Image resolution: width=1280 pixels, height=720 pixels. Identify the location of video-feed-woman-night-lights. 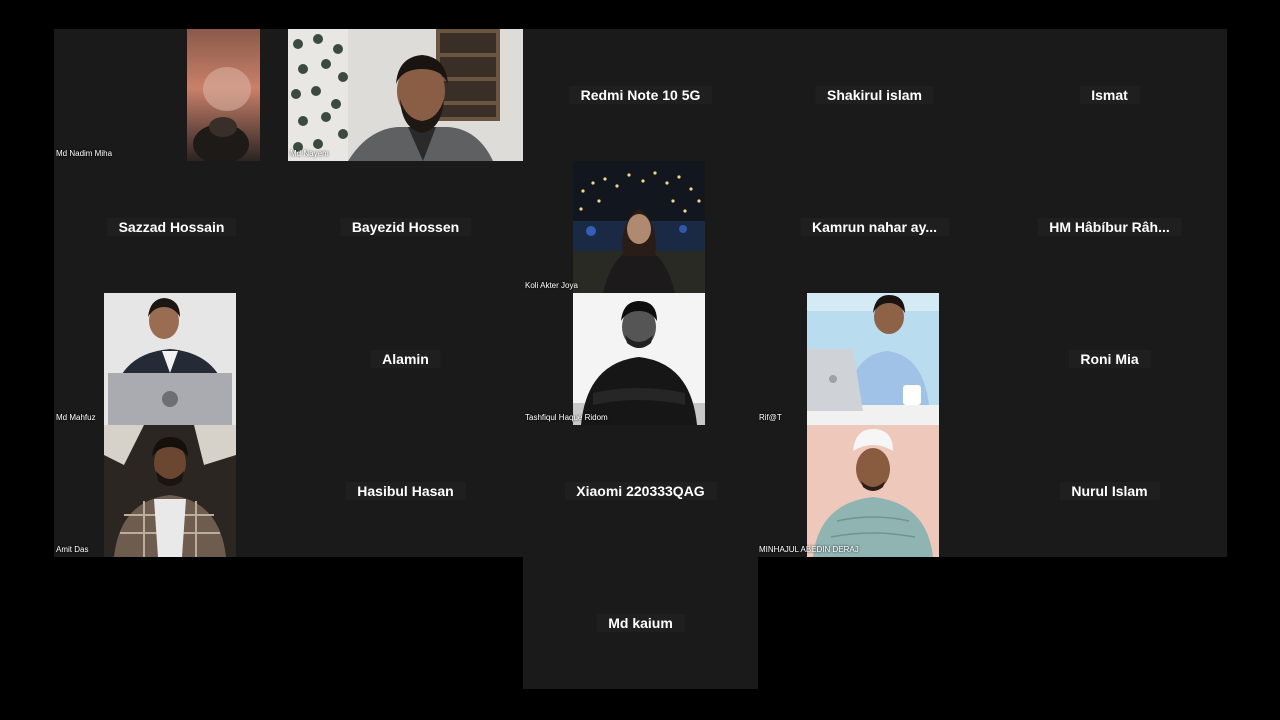
(639, 227).